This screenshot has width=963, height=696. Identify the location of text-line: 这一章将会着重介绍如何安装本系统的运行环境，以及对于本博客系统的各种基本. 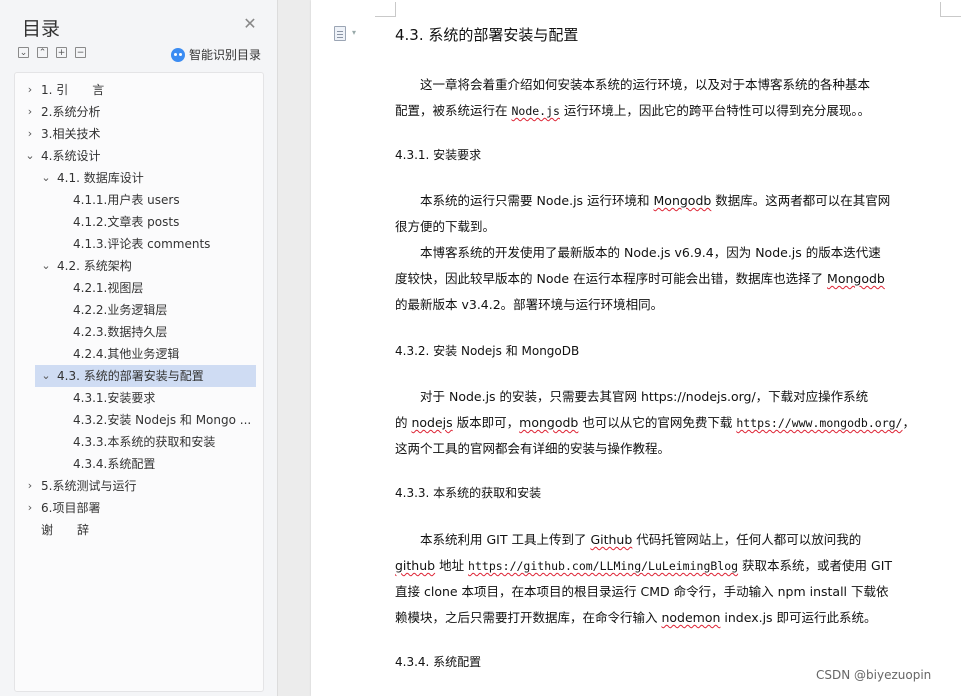
(645, 84).